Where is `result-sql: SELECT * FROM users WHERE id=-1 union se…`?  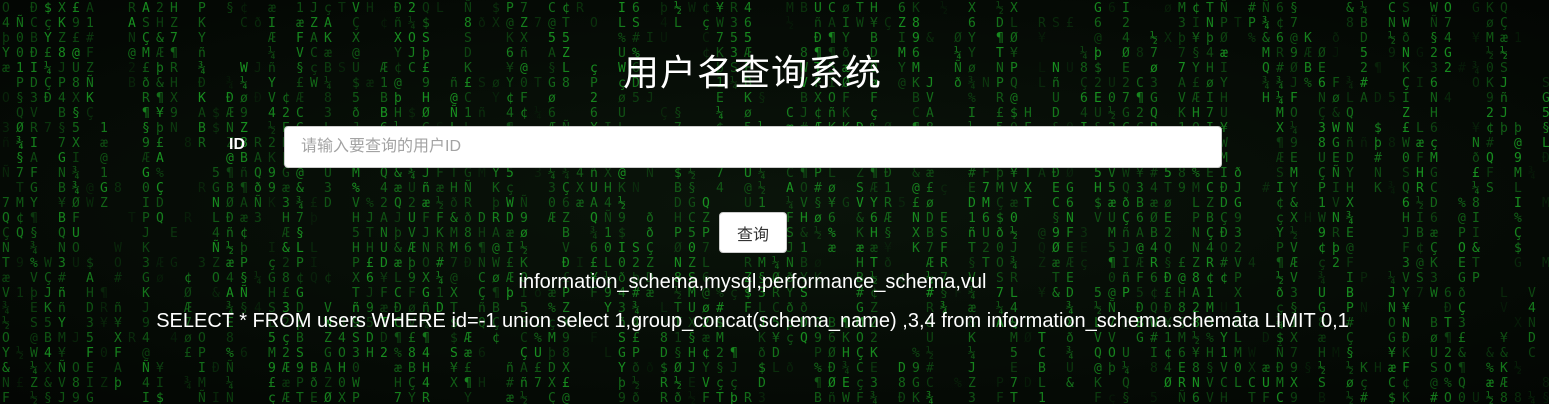
result-sql: SELECT * FROM users WHERE id=-1 union se… is located at coordinates (752, 321).